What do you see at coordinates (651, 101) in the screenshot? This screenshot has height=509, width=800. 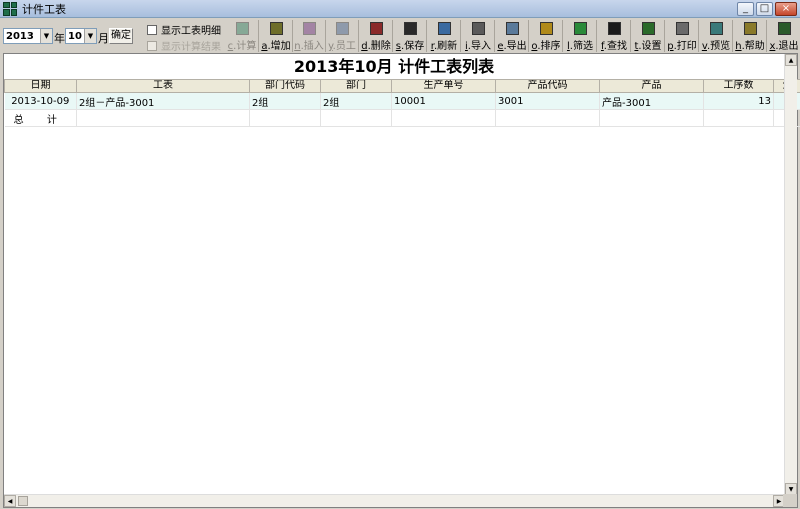 I see `table-cell: 产品-3001` at bounding box center [651, 101].